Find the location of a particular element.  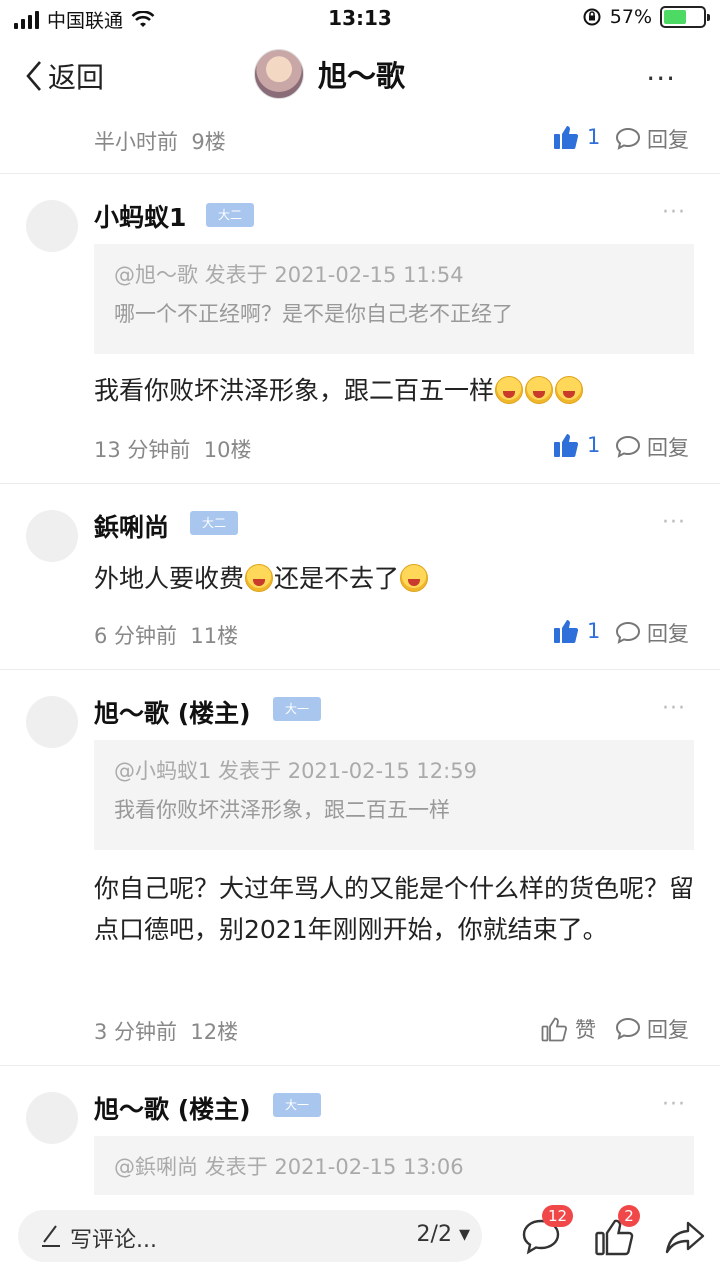

comment-text: 我看你败坏洪泽形象，跟二百五一样 is located at coordinates (394, 390).